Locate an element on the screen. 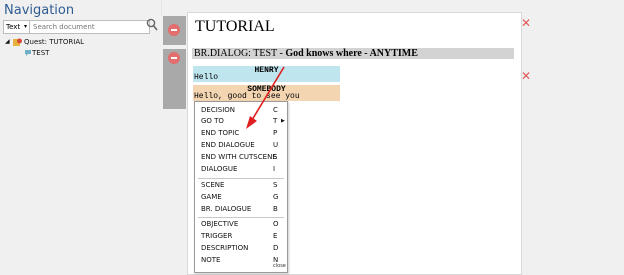 This screenshot has width=624, height=275. search-icon is located at coordinates (152, 25).